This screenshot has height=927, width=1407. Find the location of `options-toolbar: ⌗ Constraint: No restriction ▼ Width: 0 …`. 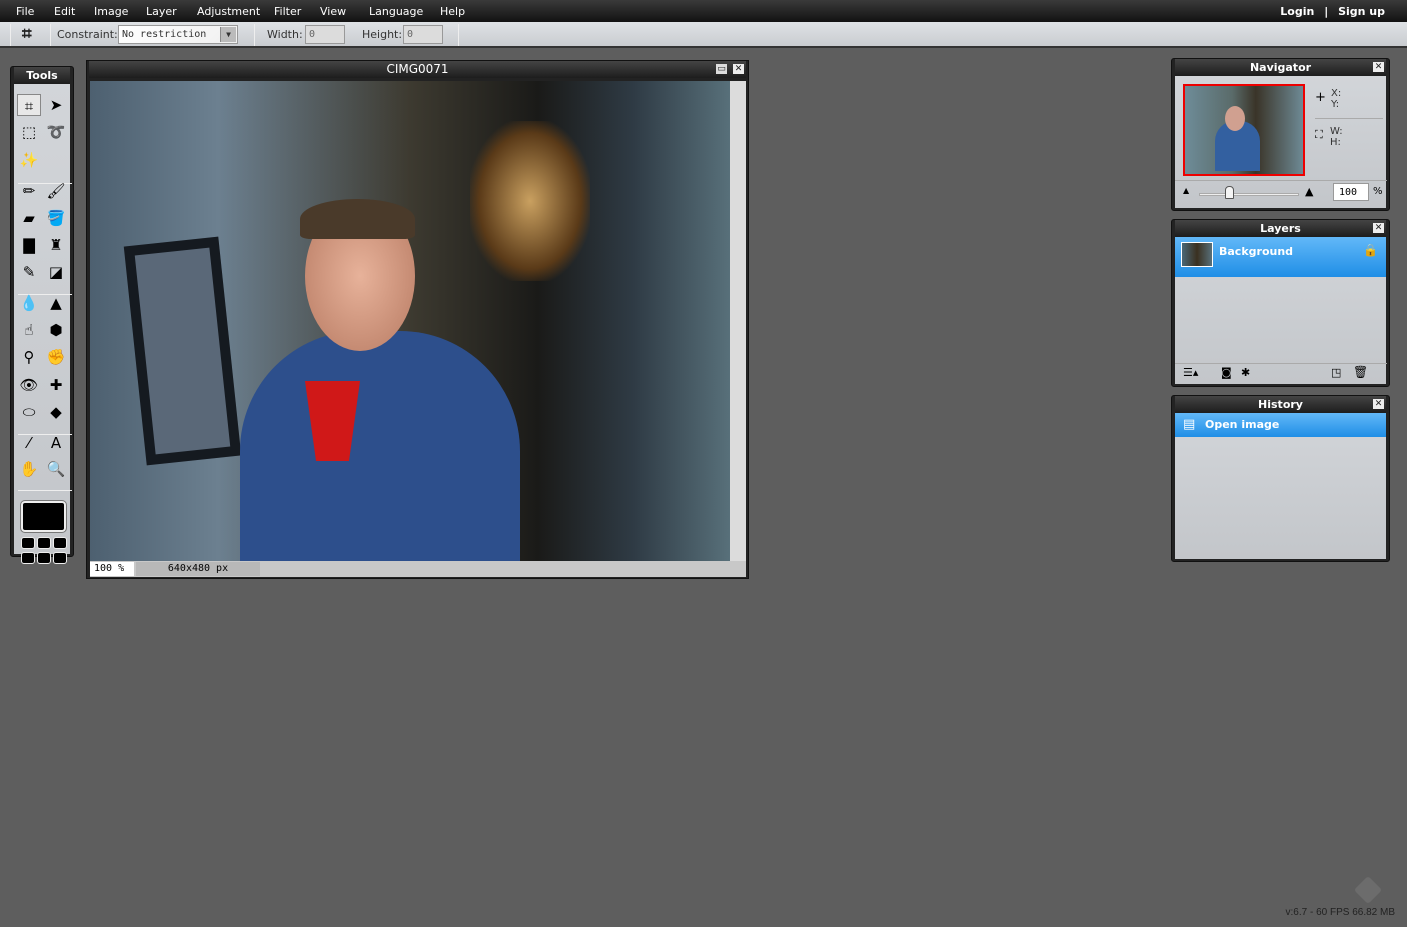

options-toolbar: ⌗ Constraint: No restriction ▼ Width: 0 … is located at coordinates (703, 35).